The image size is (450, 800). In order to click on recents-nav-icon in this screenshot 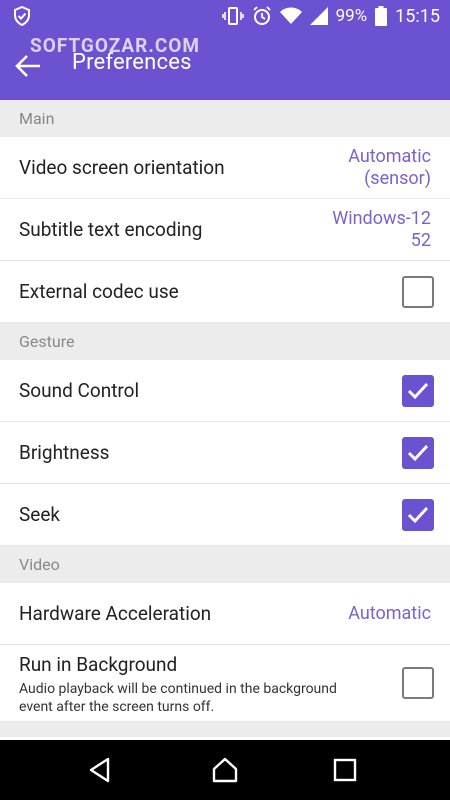, I will do `click(345, 770)`.